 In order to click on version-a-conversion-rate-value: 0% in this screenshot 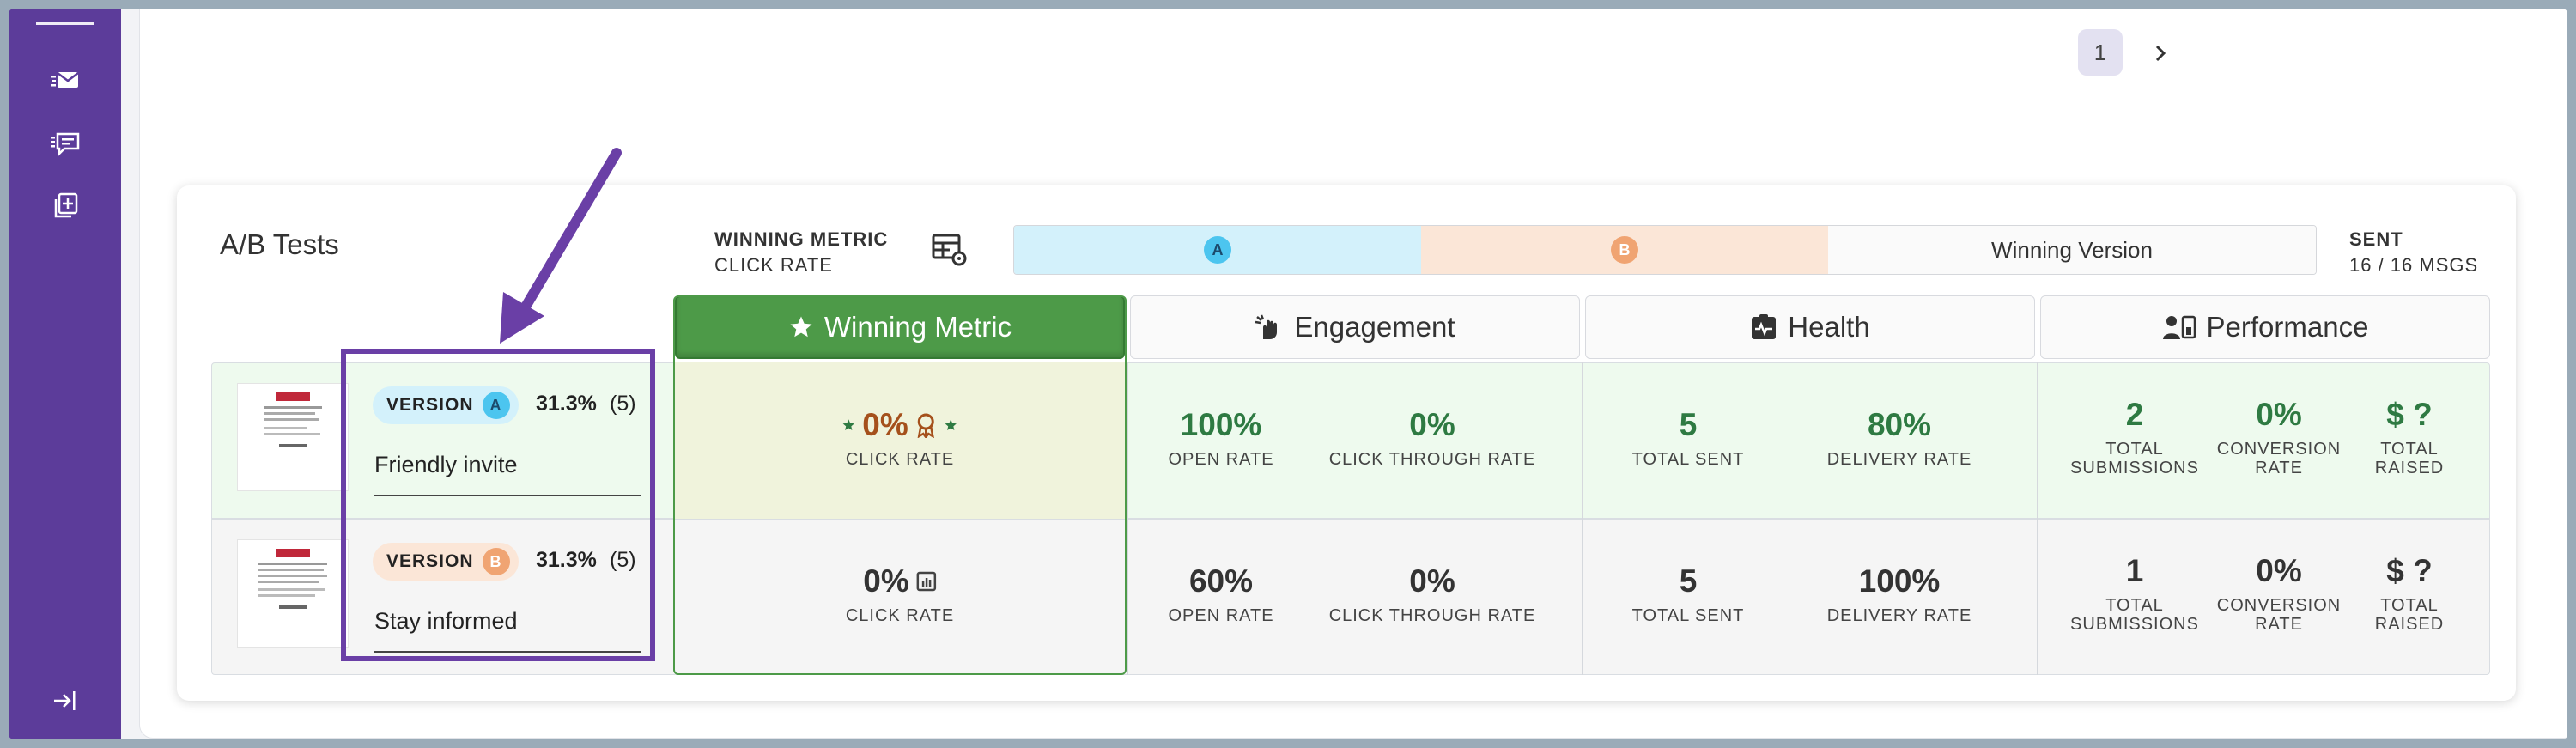, I will do `click(2279, 414)`.